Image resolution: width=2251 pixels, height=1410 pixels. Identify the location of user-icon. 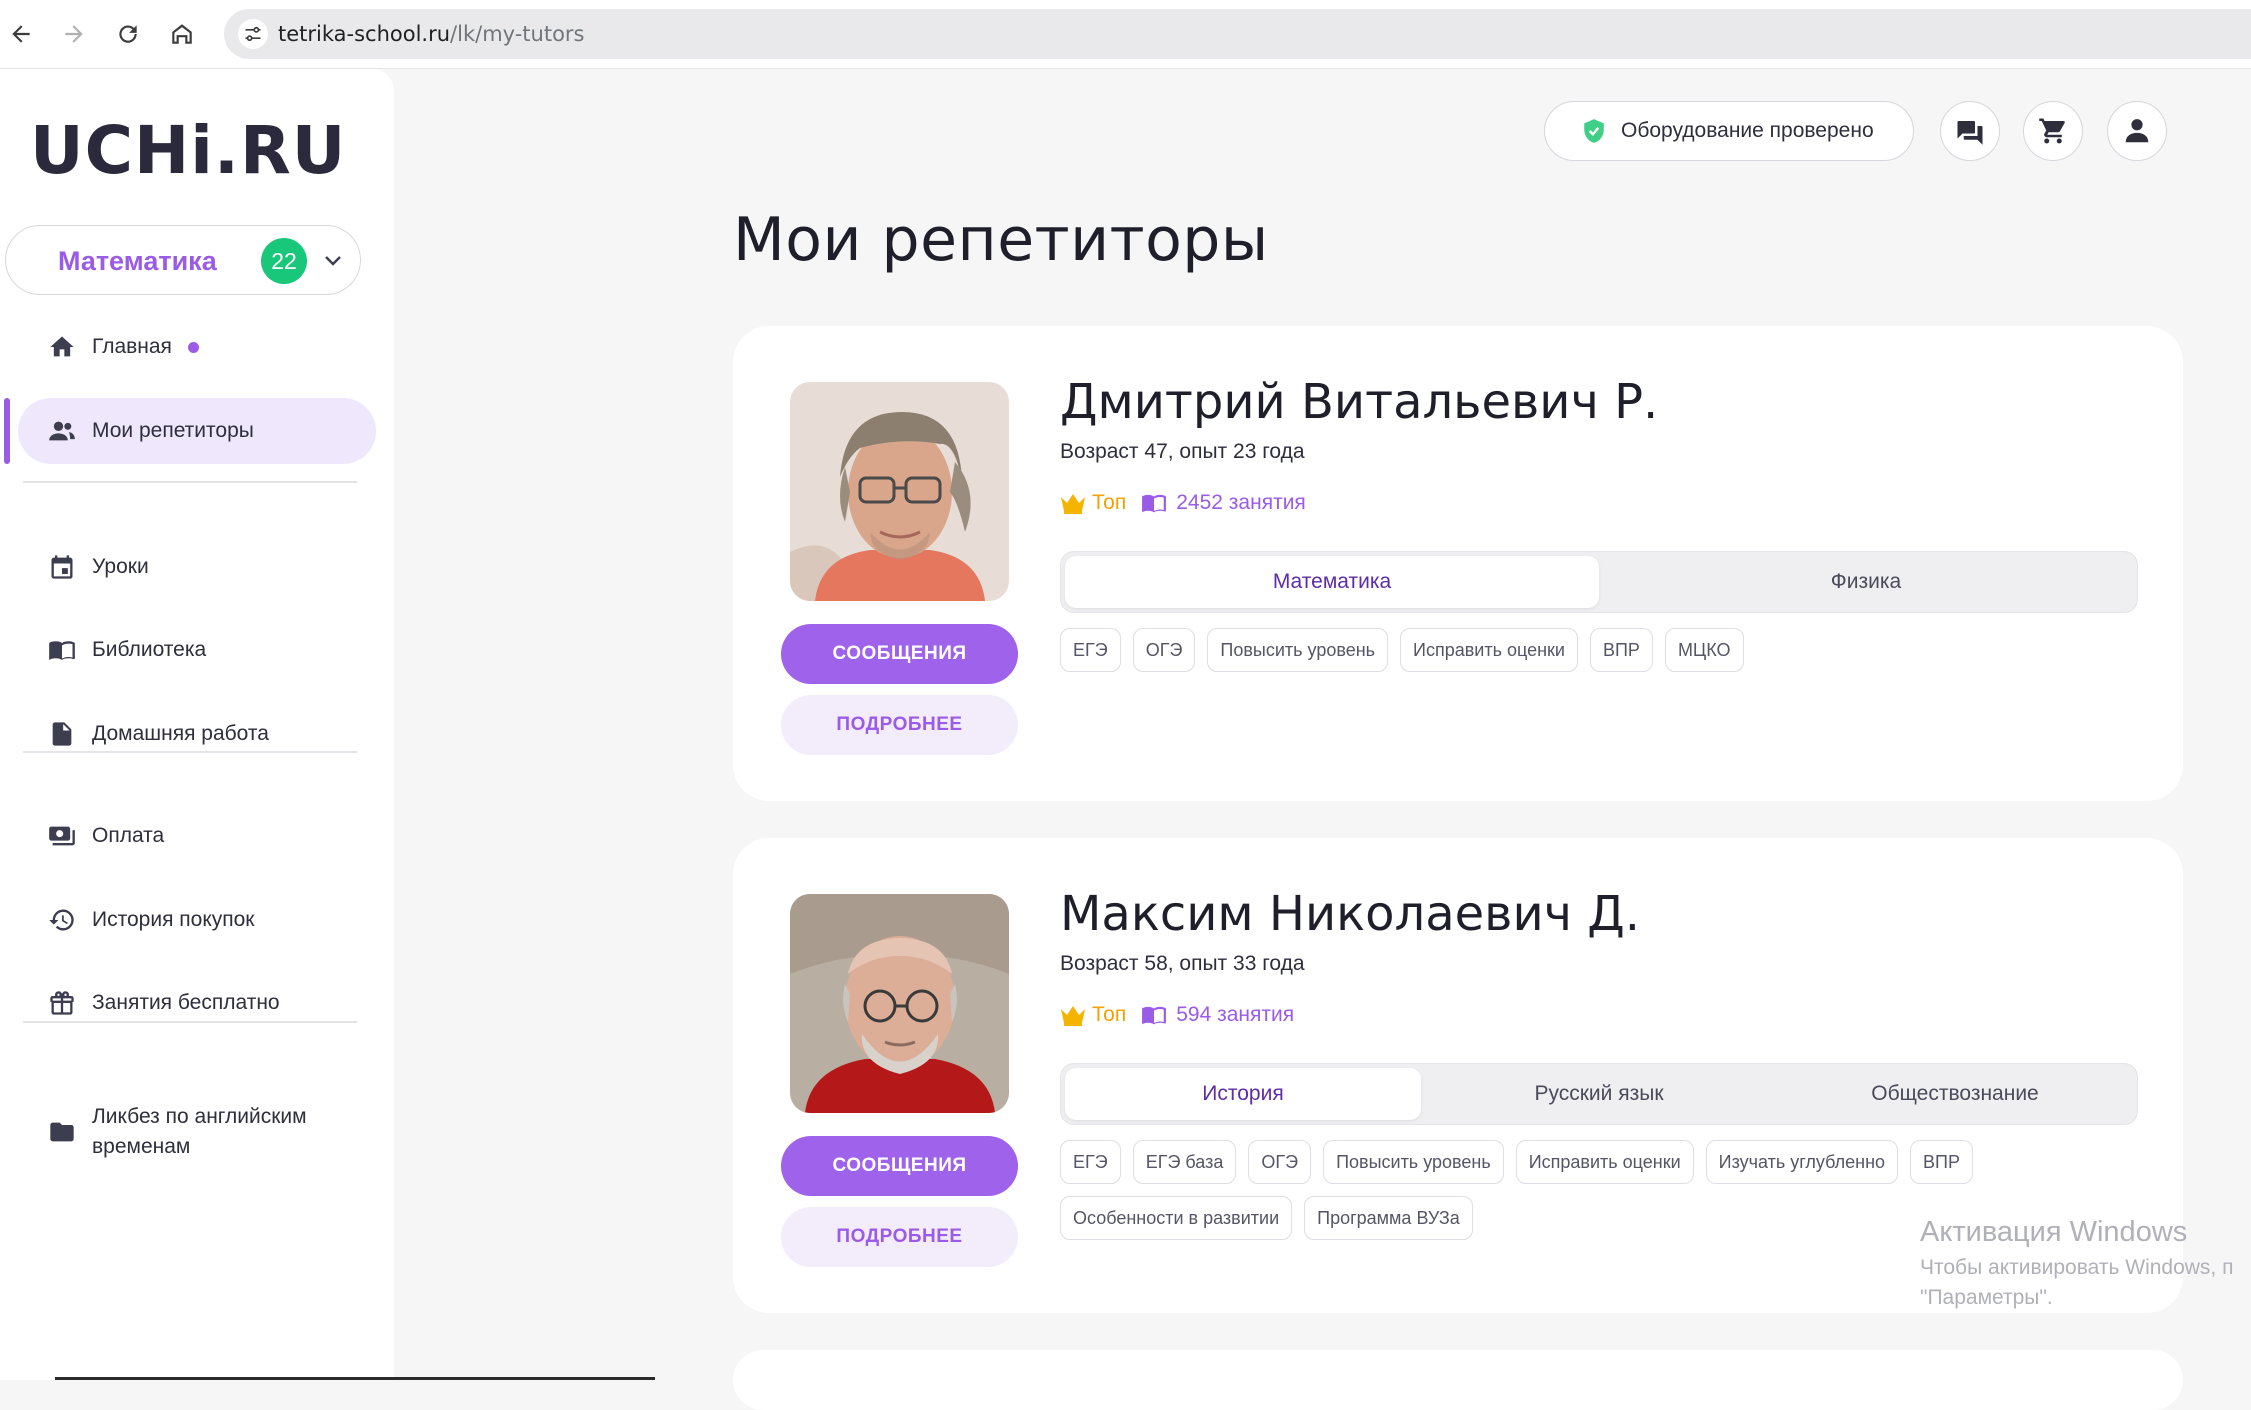
(2137, 131).